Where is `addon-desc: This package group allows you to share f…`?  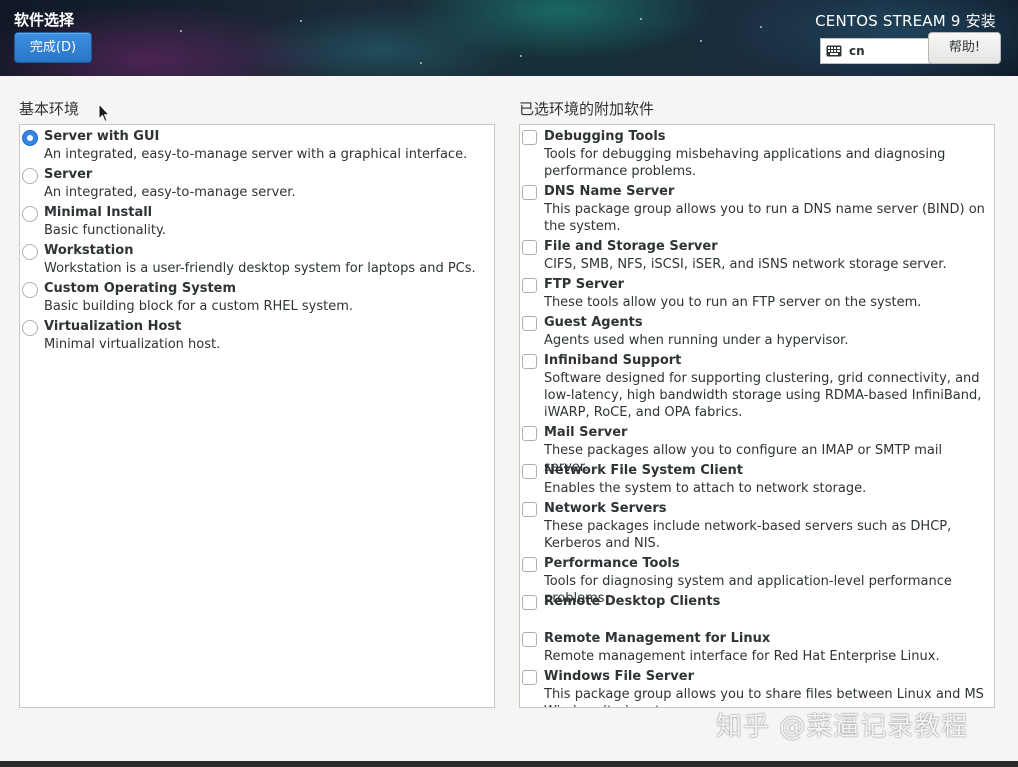 addon-desc: This package group allows you to share f… is located at coordinates (764, 697).